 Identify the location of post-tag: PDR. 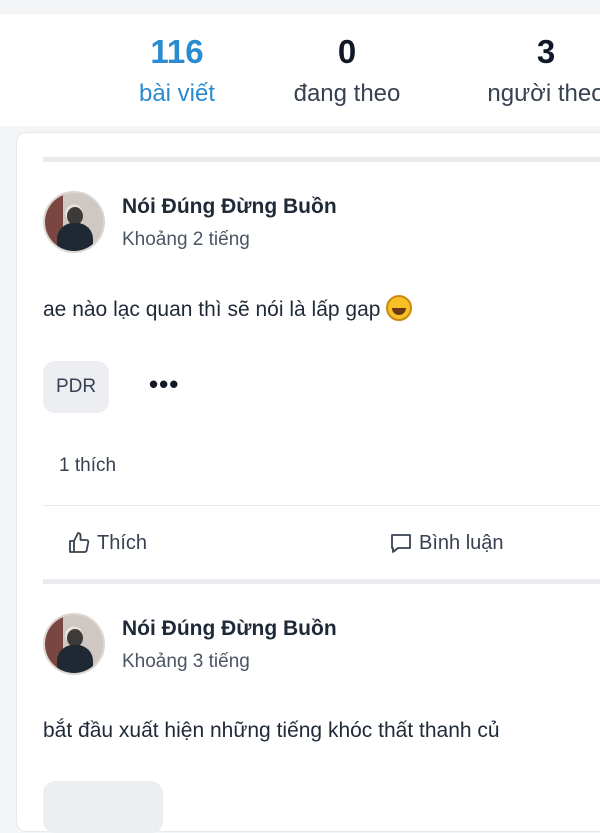
(76, 387).